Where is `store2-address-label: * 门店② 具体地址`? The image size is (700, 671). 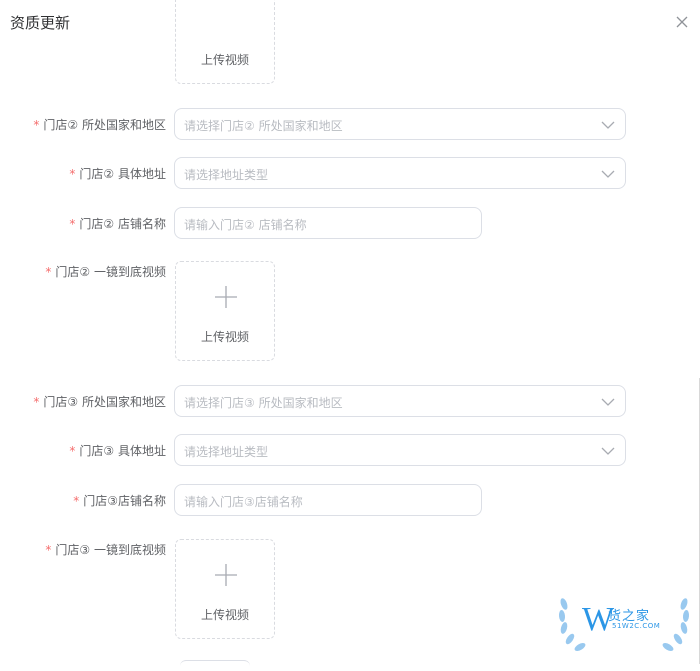 store2-address-label: * 门店② 具体地址 is located at coordinates (117, 174).